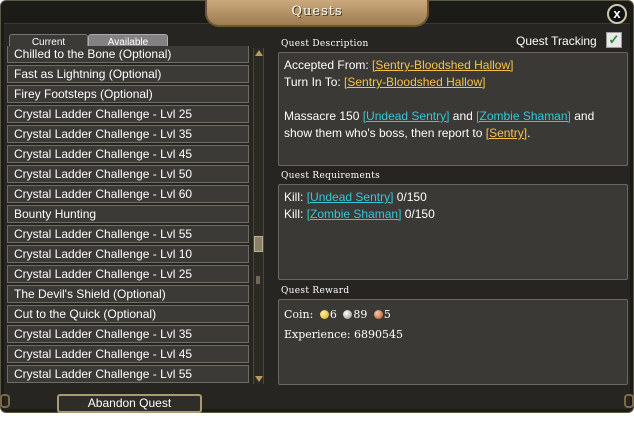 This screenshot has height=422, width=634. Describe the element at coordinates (414, 82) in the screenshot. I see `turn-in-link: [Sentry-Bloodshed Hallow]` at that location.